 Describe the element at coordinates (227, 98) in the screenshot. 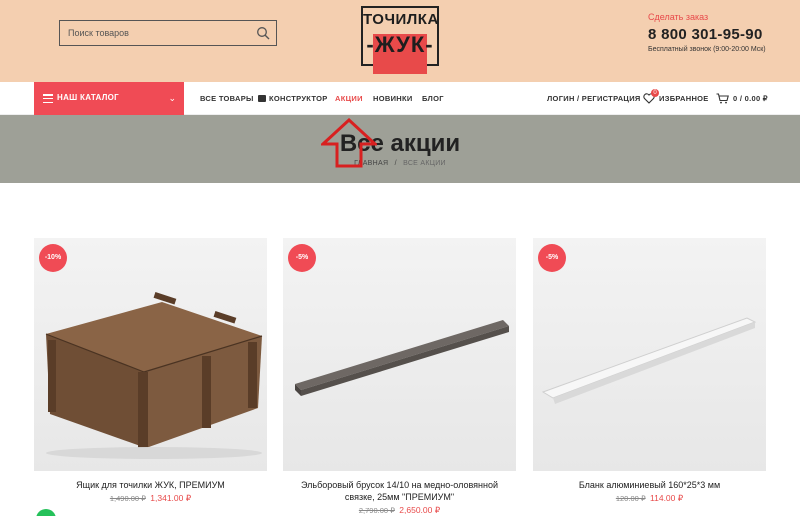

I see `nav-all-products: ВСЕ ТОВАРЫ` at that location.